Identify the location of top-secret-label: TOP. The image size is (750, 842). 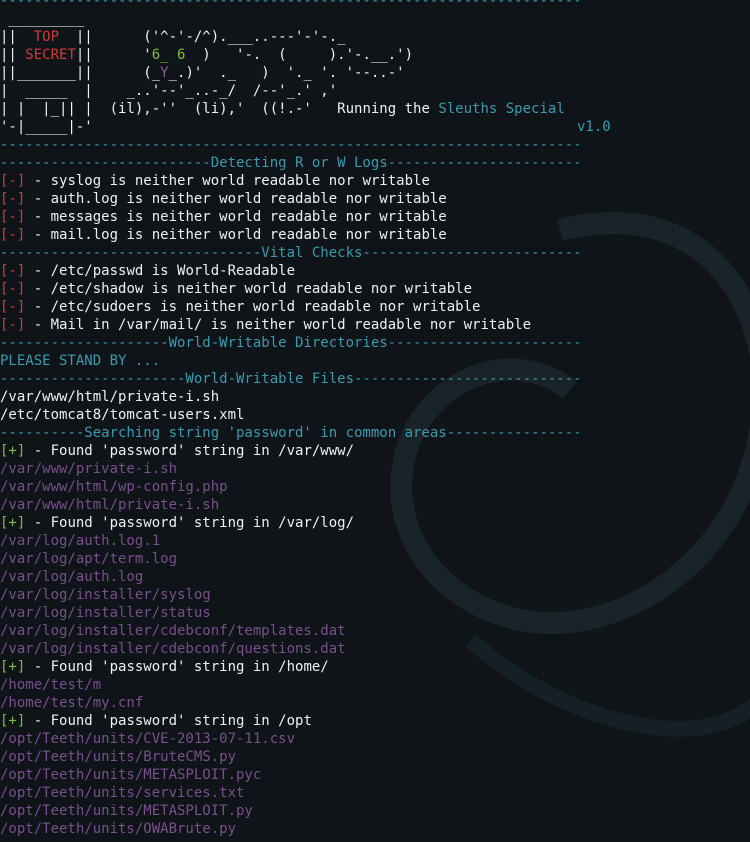
(46, 37).